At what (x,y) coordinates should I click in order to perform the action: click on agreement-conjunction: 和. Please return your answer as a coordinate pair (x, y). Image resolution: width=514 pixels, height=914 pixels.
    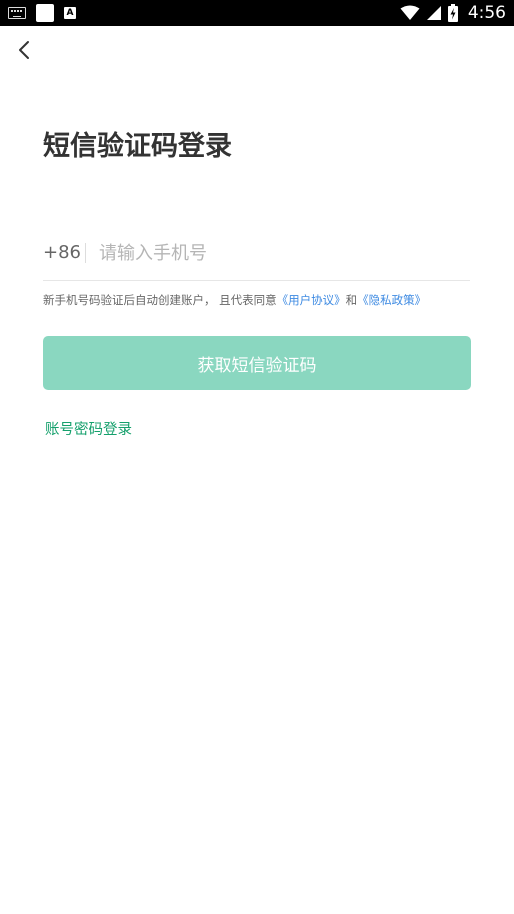
    Looking at the image, I should click on (351, 300).